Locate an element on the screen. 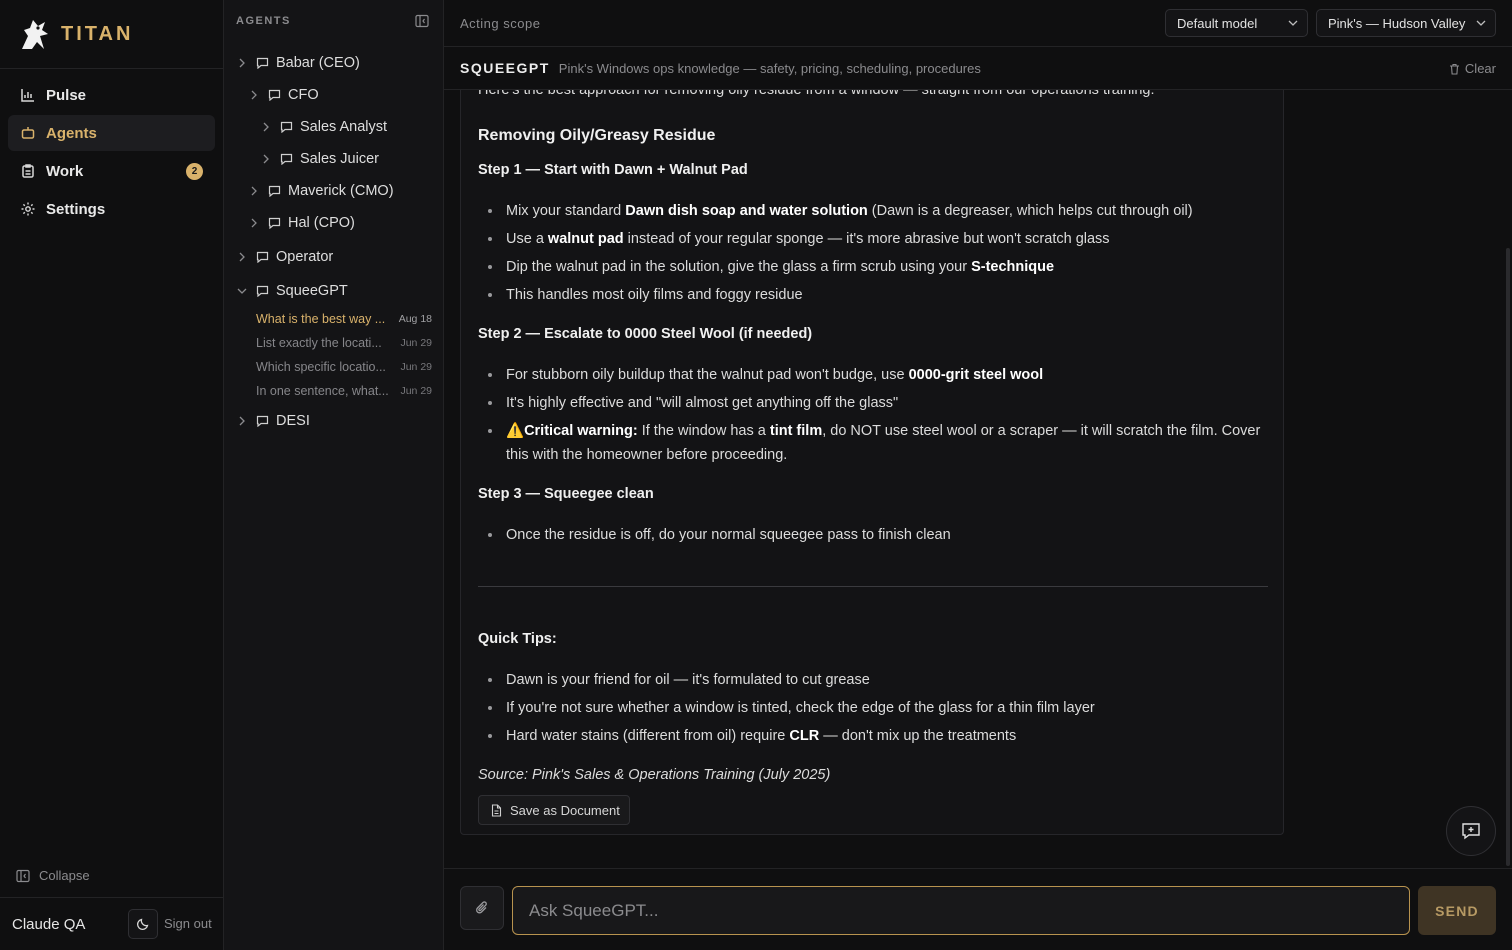 This screenshot has width=1512, height=950. conversation-date: Aug 18 is located at coordinates (415, 319).